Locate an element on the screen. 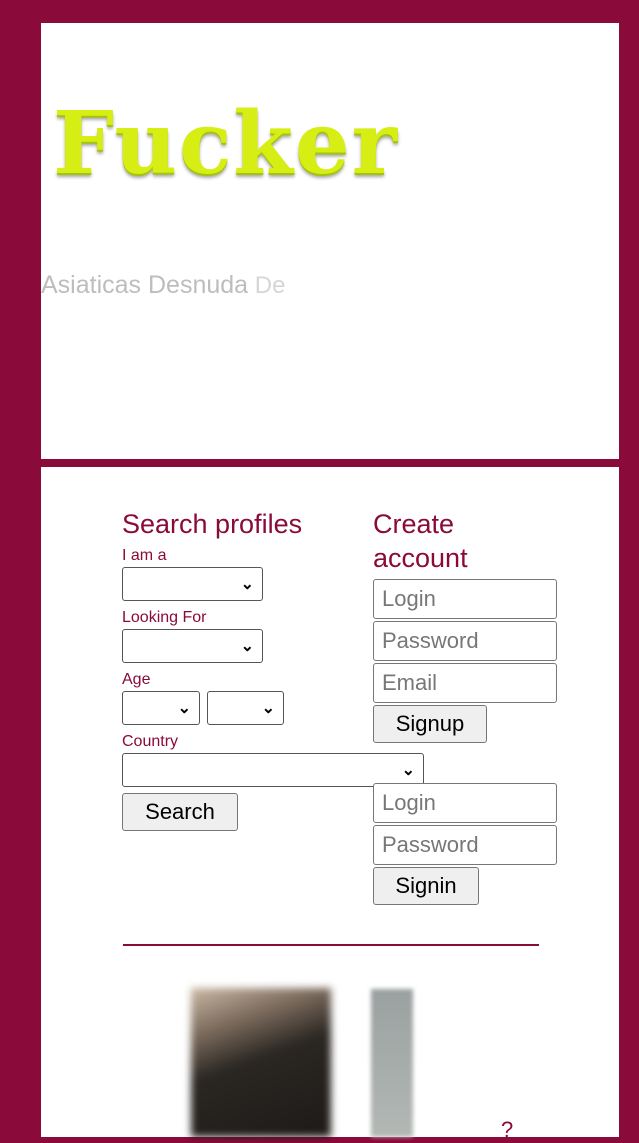  country-select: ⌄ is located at coordinates (273, 770).